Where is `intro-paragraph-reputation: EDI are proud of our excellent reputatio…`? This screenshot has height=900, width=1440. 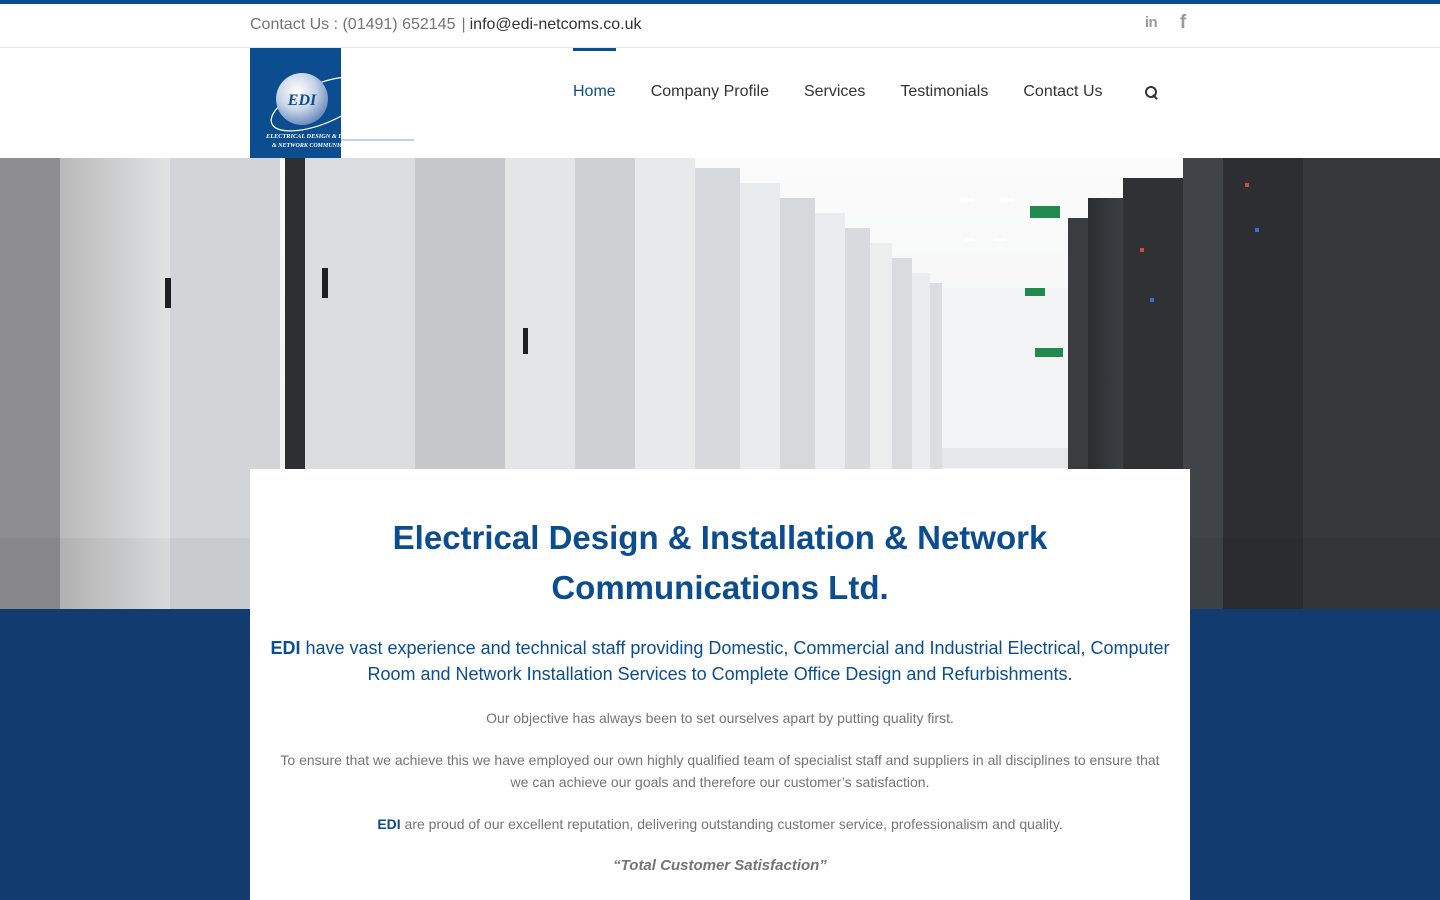
intro-paragraph-reputation: EDI are proud of our excellent reputatio… is located at coordinates (720, 824).